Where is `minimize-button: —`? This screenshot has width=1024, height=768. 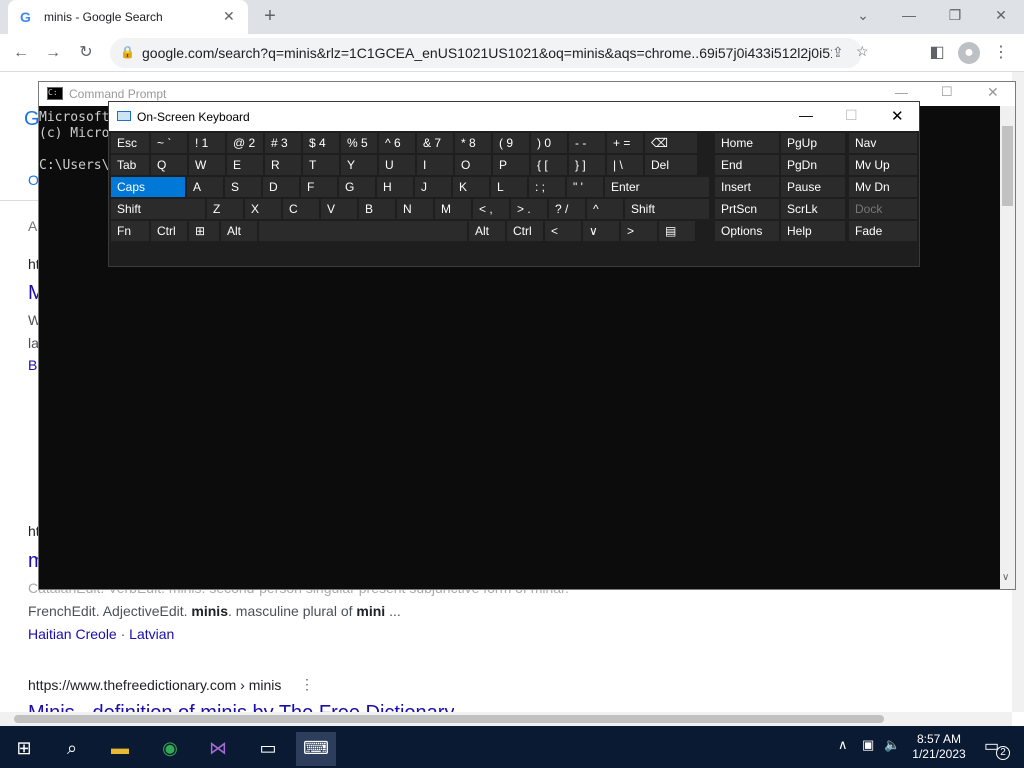 minimize-button: — is located at coordinates (909, 15).